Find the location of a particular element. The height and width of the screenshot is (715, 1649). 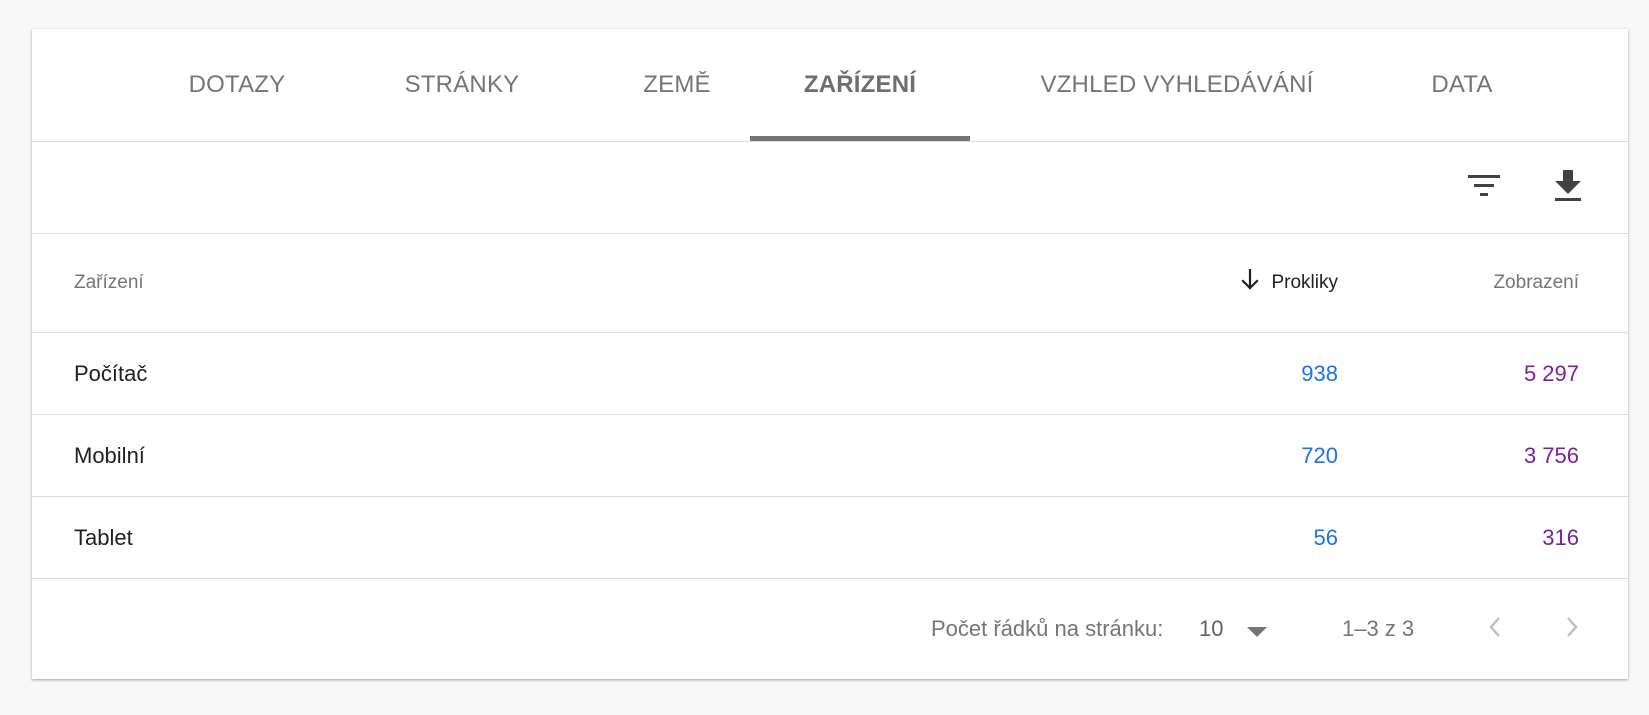

rows-per-page-label: Počet řádků na stránku: is located at coordinates (1047, 628).